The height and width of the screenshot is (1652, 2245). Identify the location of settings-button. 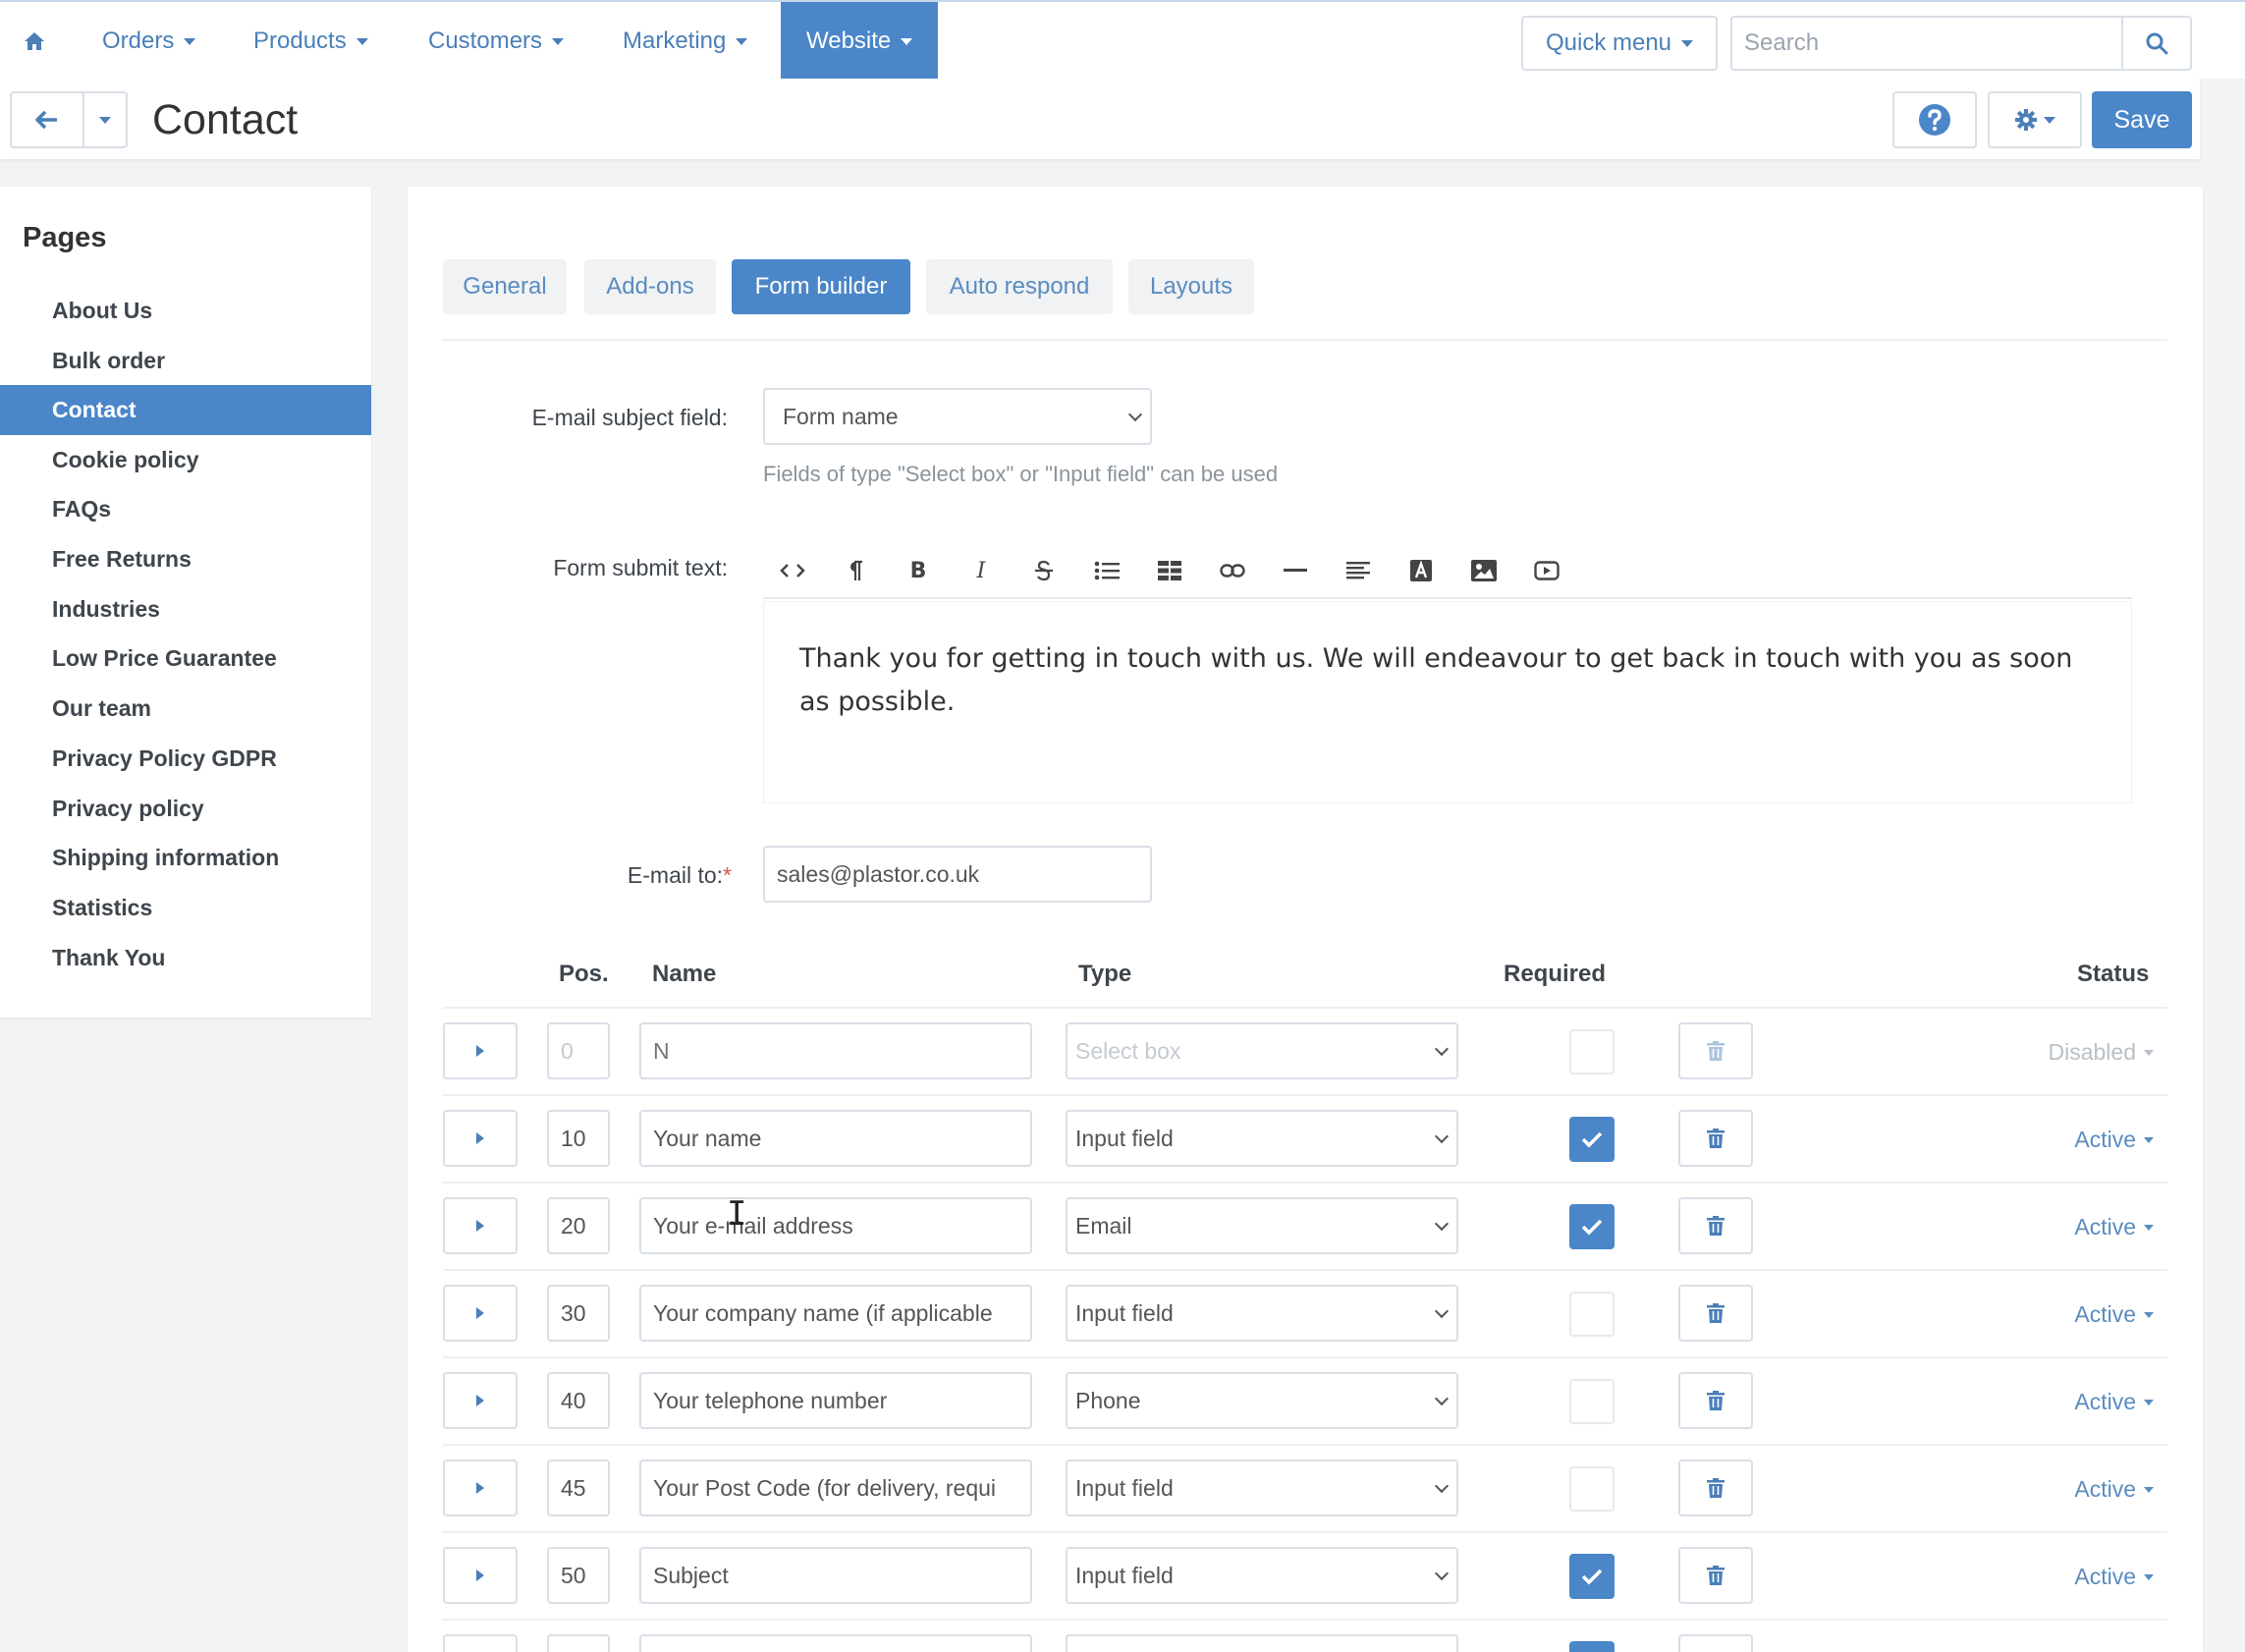
(2035, 119).